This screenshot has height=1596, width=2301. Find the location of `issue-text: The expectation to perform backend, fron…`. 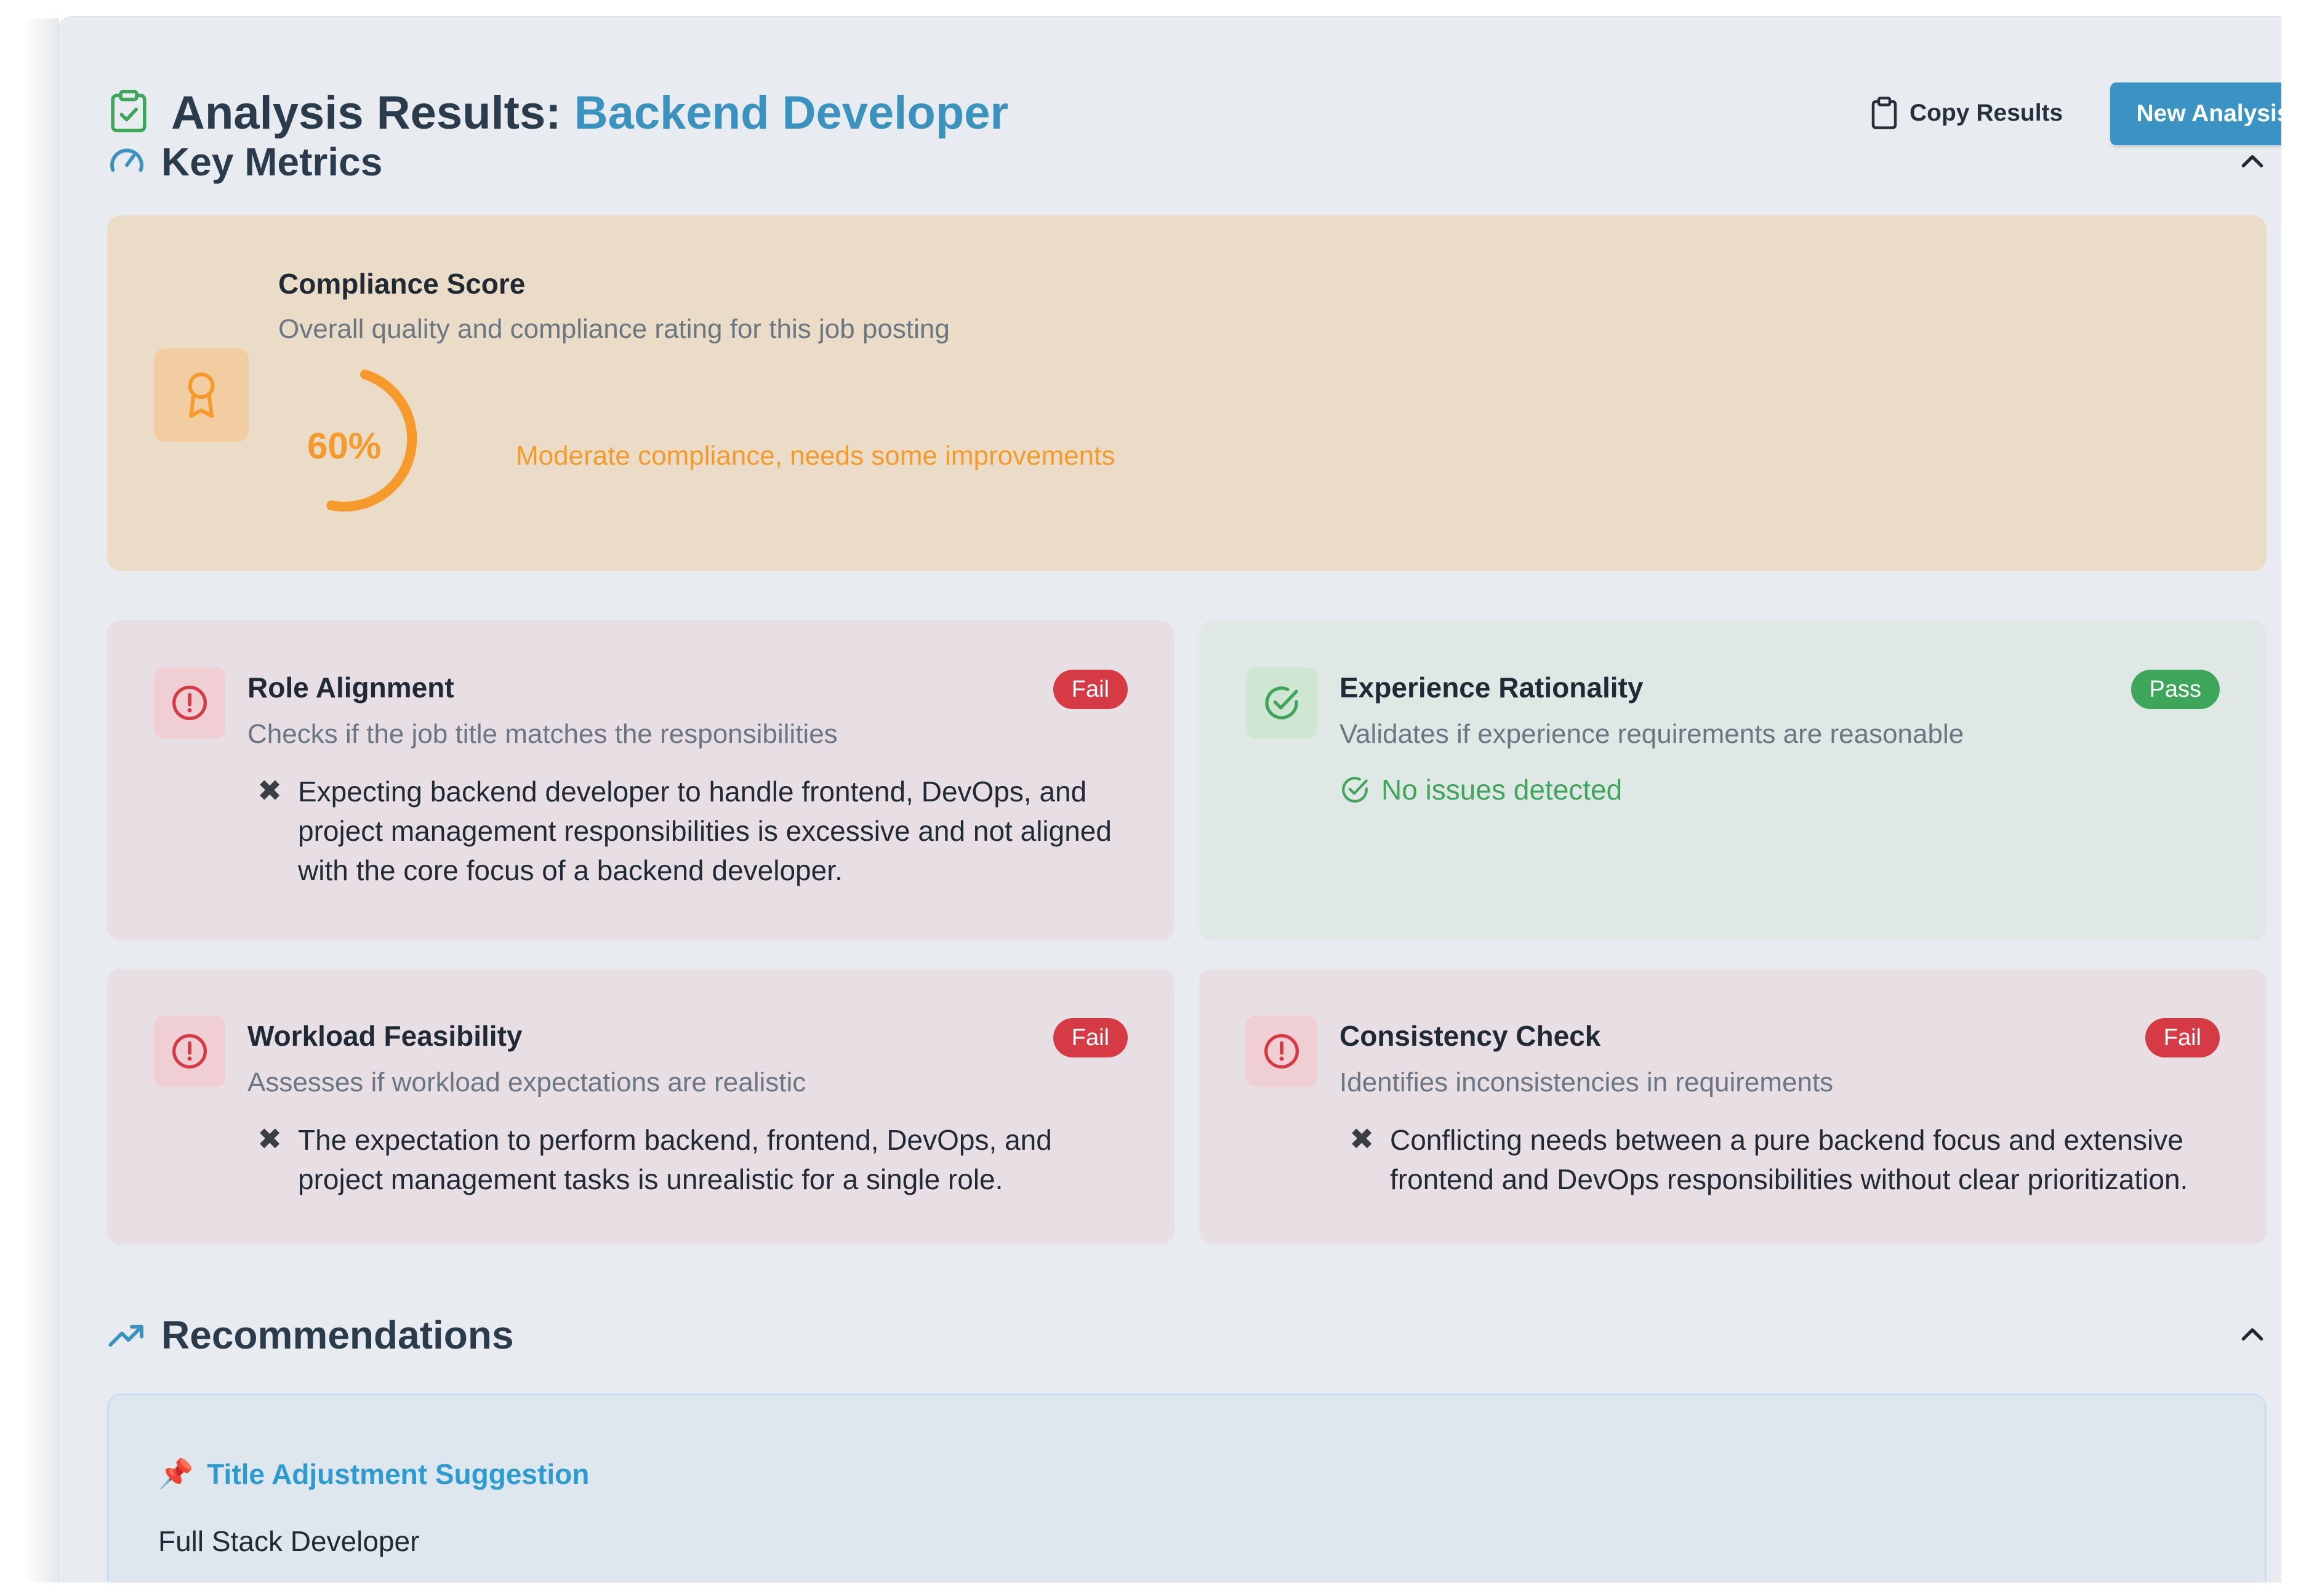

issue-text: The expectation to perform backend, fron… is located at coordinates (675, 1159).